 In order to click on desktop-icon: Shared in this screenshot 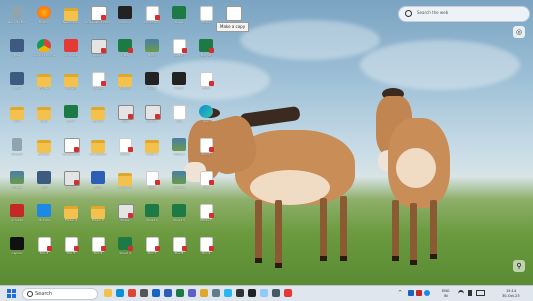, I will do `click(98, 117)`.